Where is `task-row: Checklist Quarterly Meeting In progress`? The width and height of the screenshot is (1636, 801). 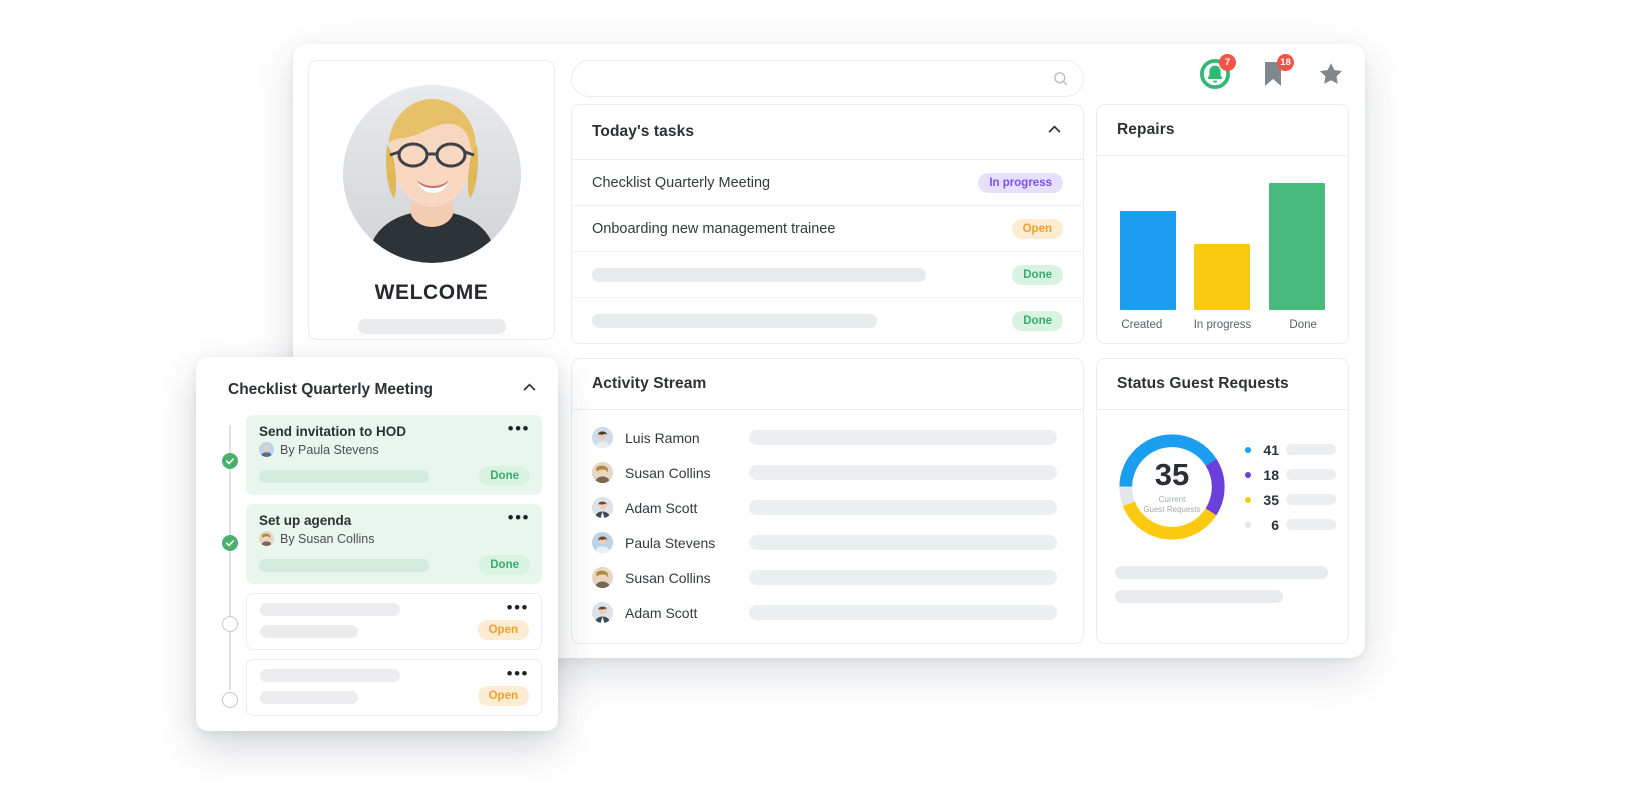 task-row: Checklist Quarterly Meeting In progress is located at coordinates (827, 183).